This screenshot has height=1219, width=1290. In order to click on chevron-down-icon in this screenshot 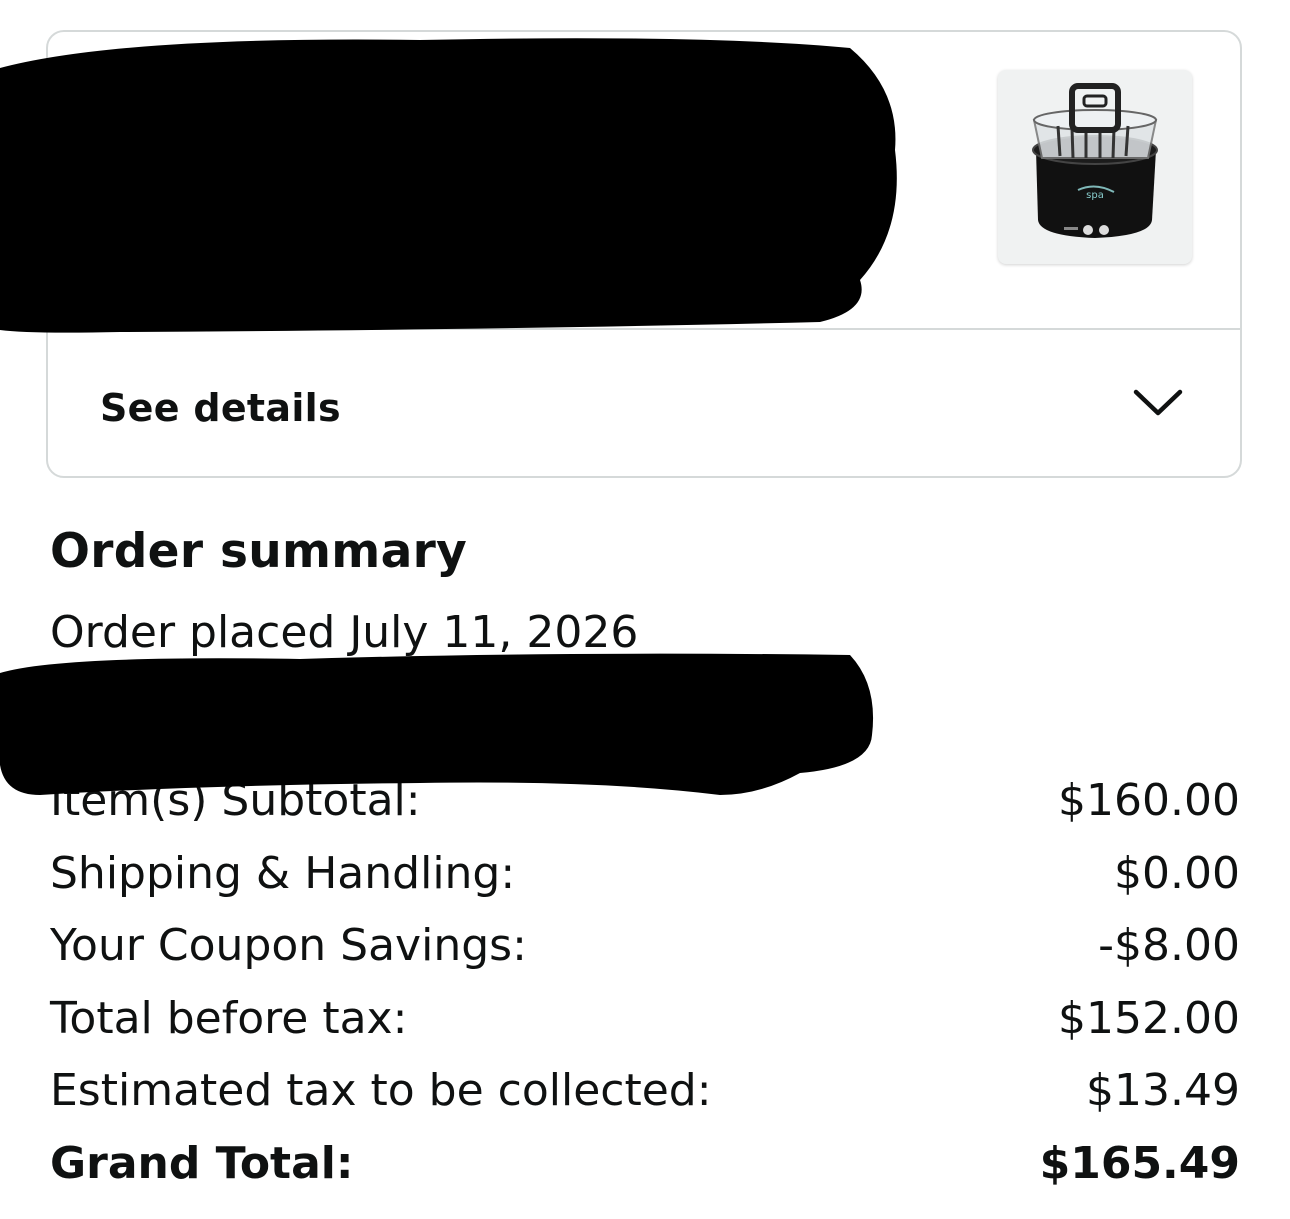, I will do `click(1158, 403)`.